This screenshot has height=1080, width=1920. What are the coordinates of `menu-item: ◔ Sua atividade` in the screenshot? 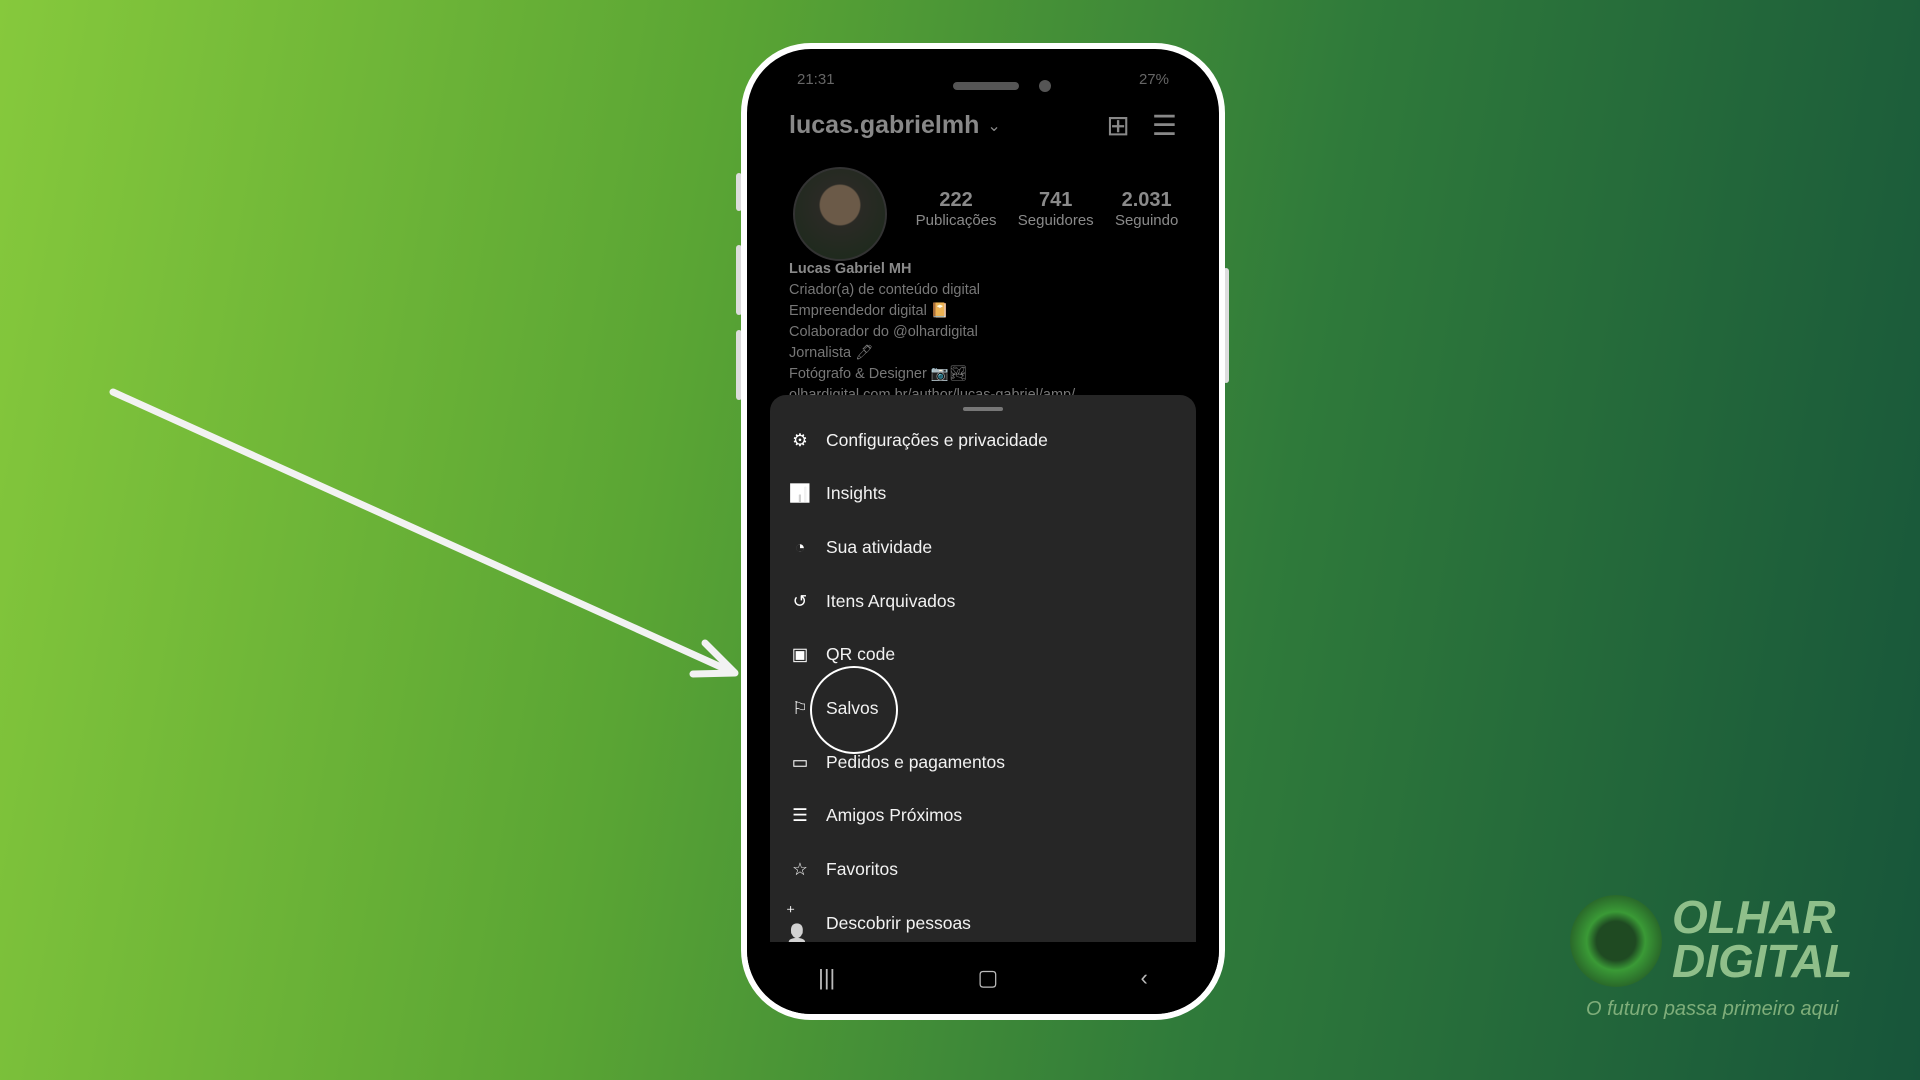 It's located at (859, 547).